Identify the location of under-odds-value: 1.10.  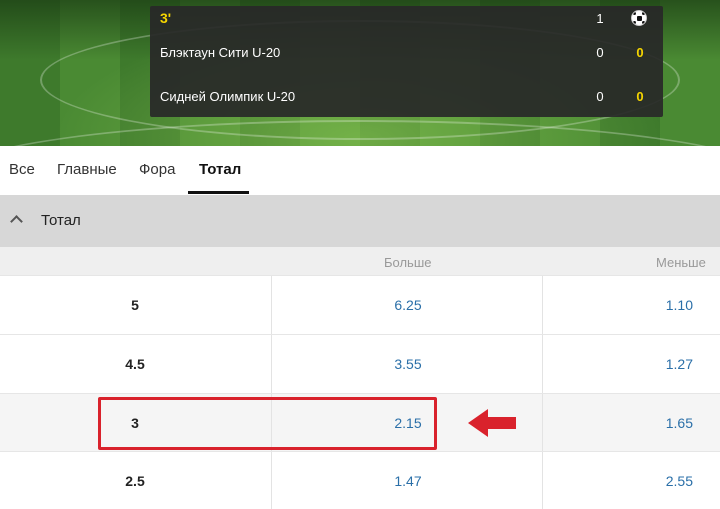
(679, 305).